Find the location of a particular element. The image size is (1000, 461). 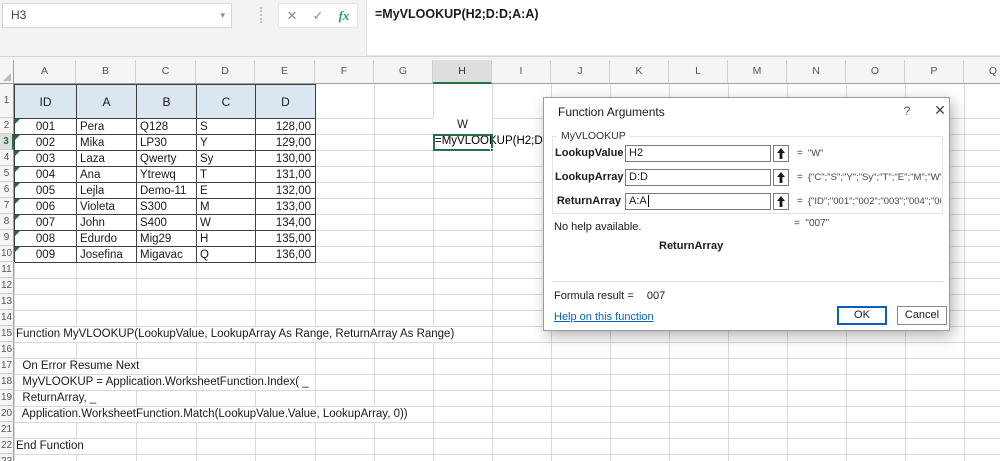

formula-bar: =MyVLOOKUP(H2;D:D;A:A) is located at coordinates (683, 28).